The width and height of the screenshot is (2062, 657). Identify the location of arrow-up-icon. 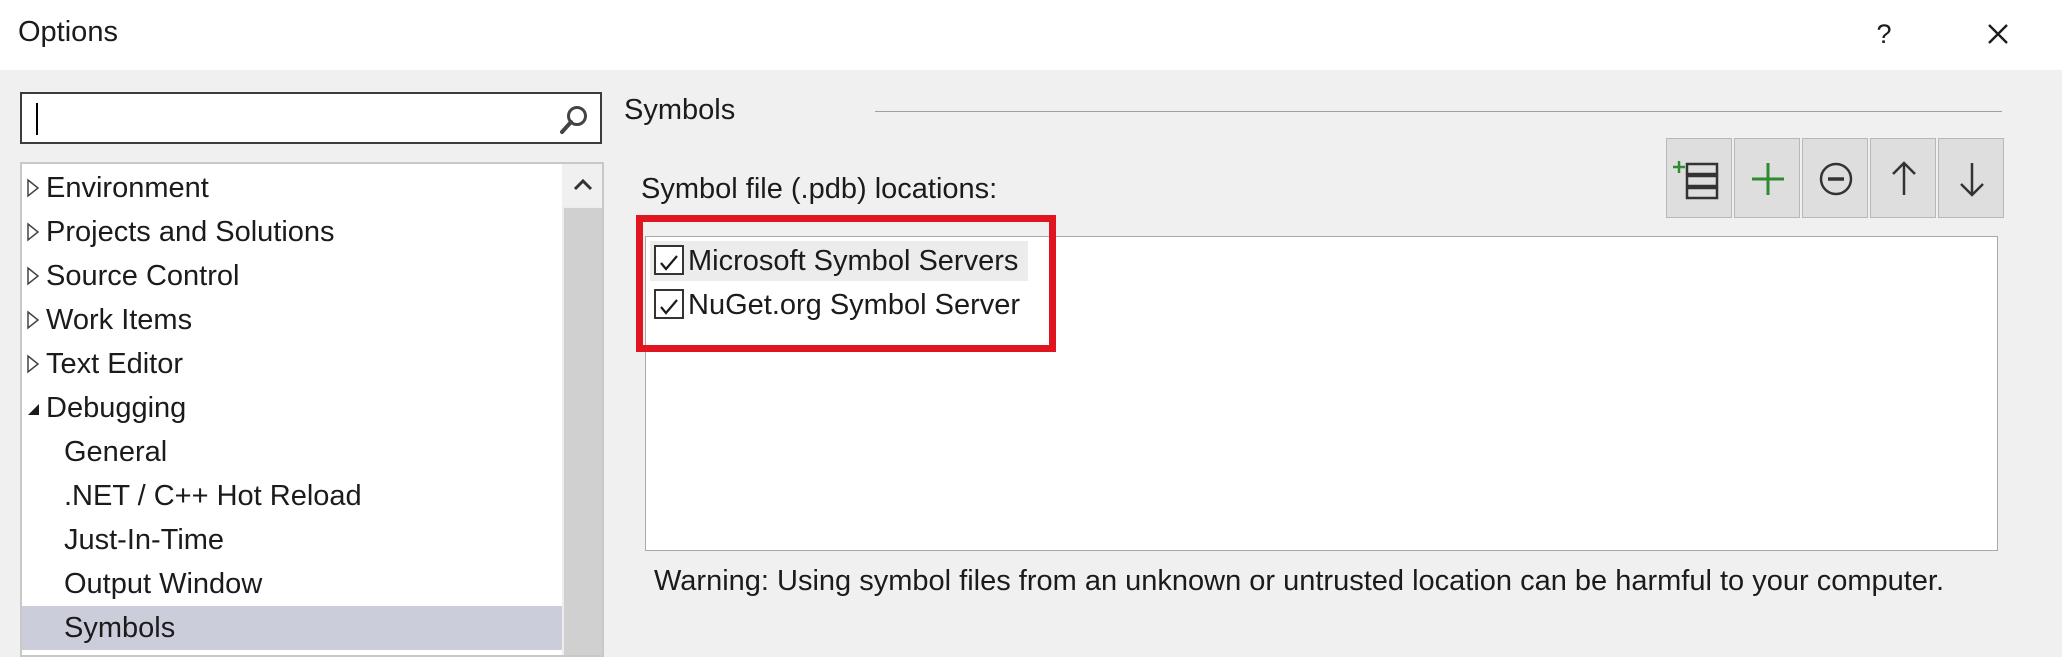
(1904, 178).